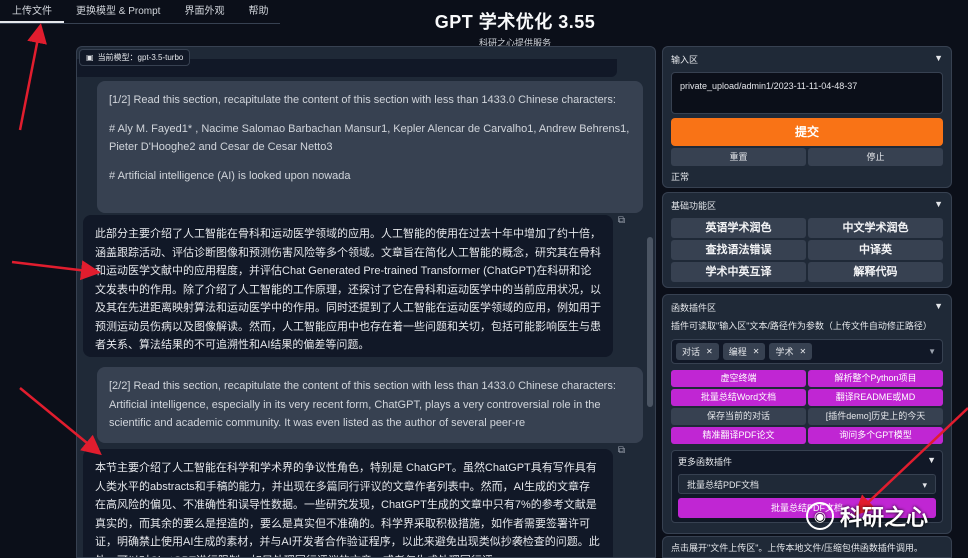 This screenshot has height=558, width=968. What do you see at coordinates (118, 11) in the screenshot?
I see `tab-change-model-prompt: 更换模型 & Prompt` at bounding box center [118, 11].